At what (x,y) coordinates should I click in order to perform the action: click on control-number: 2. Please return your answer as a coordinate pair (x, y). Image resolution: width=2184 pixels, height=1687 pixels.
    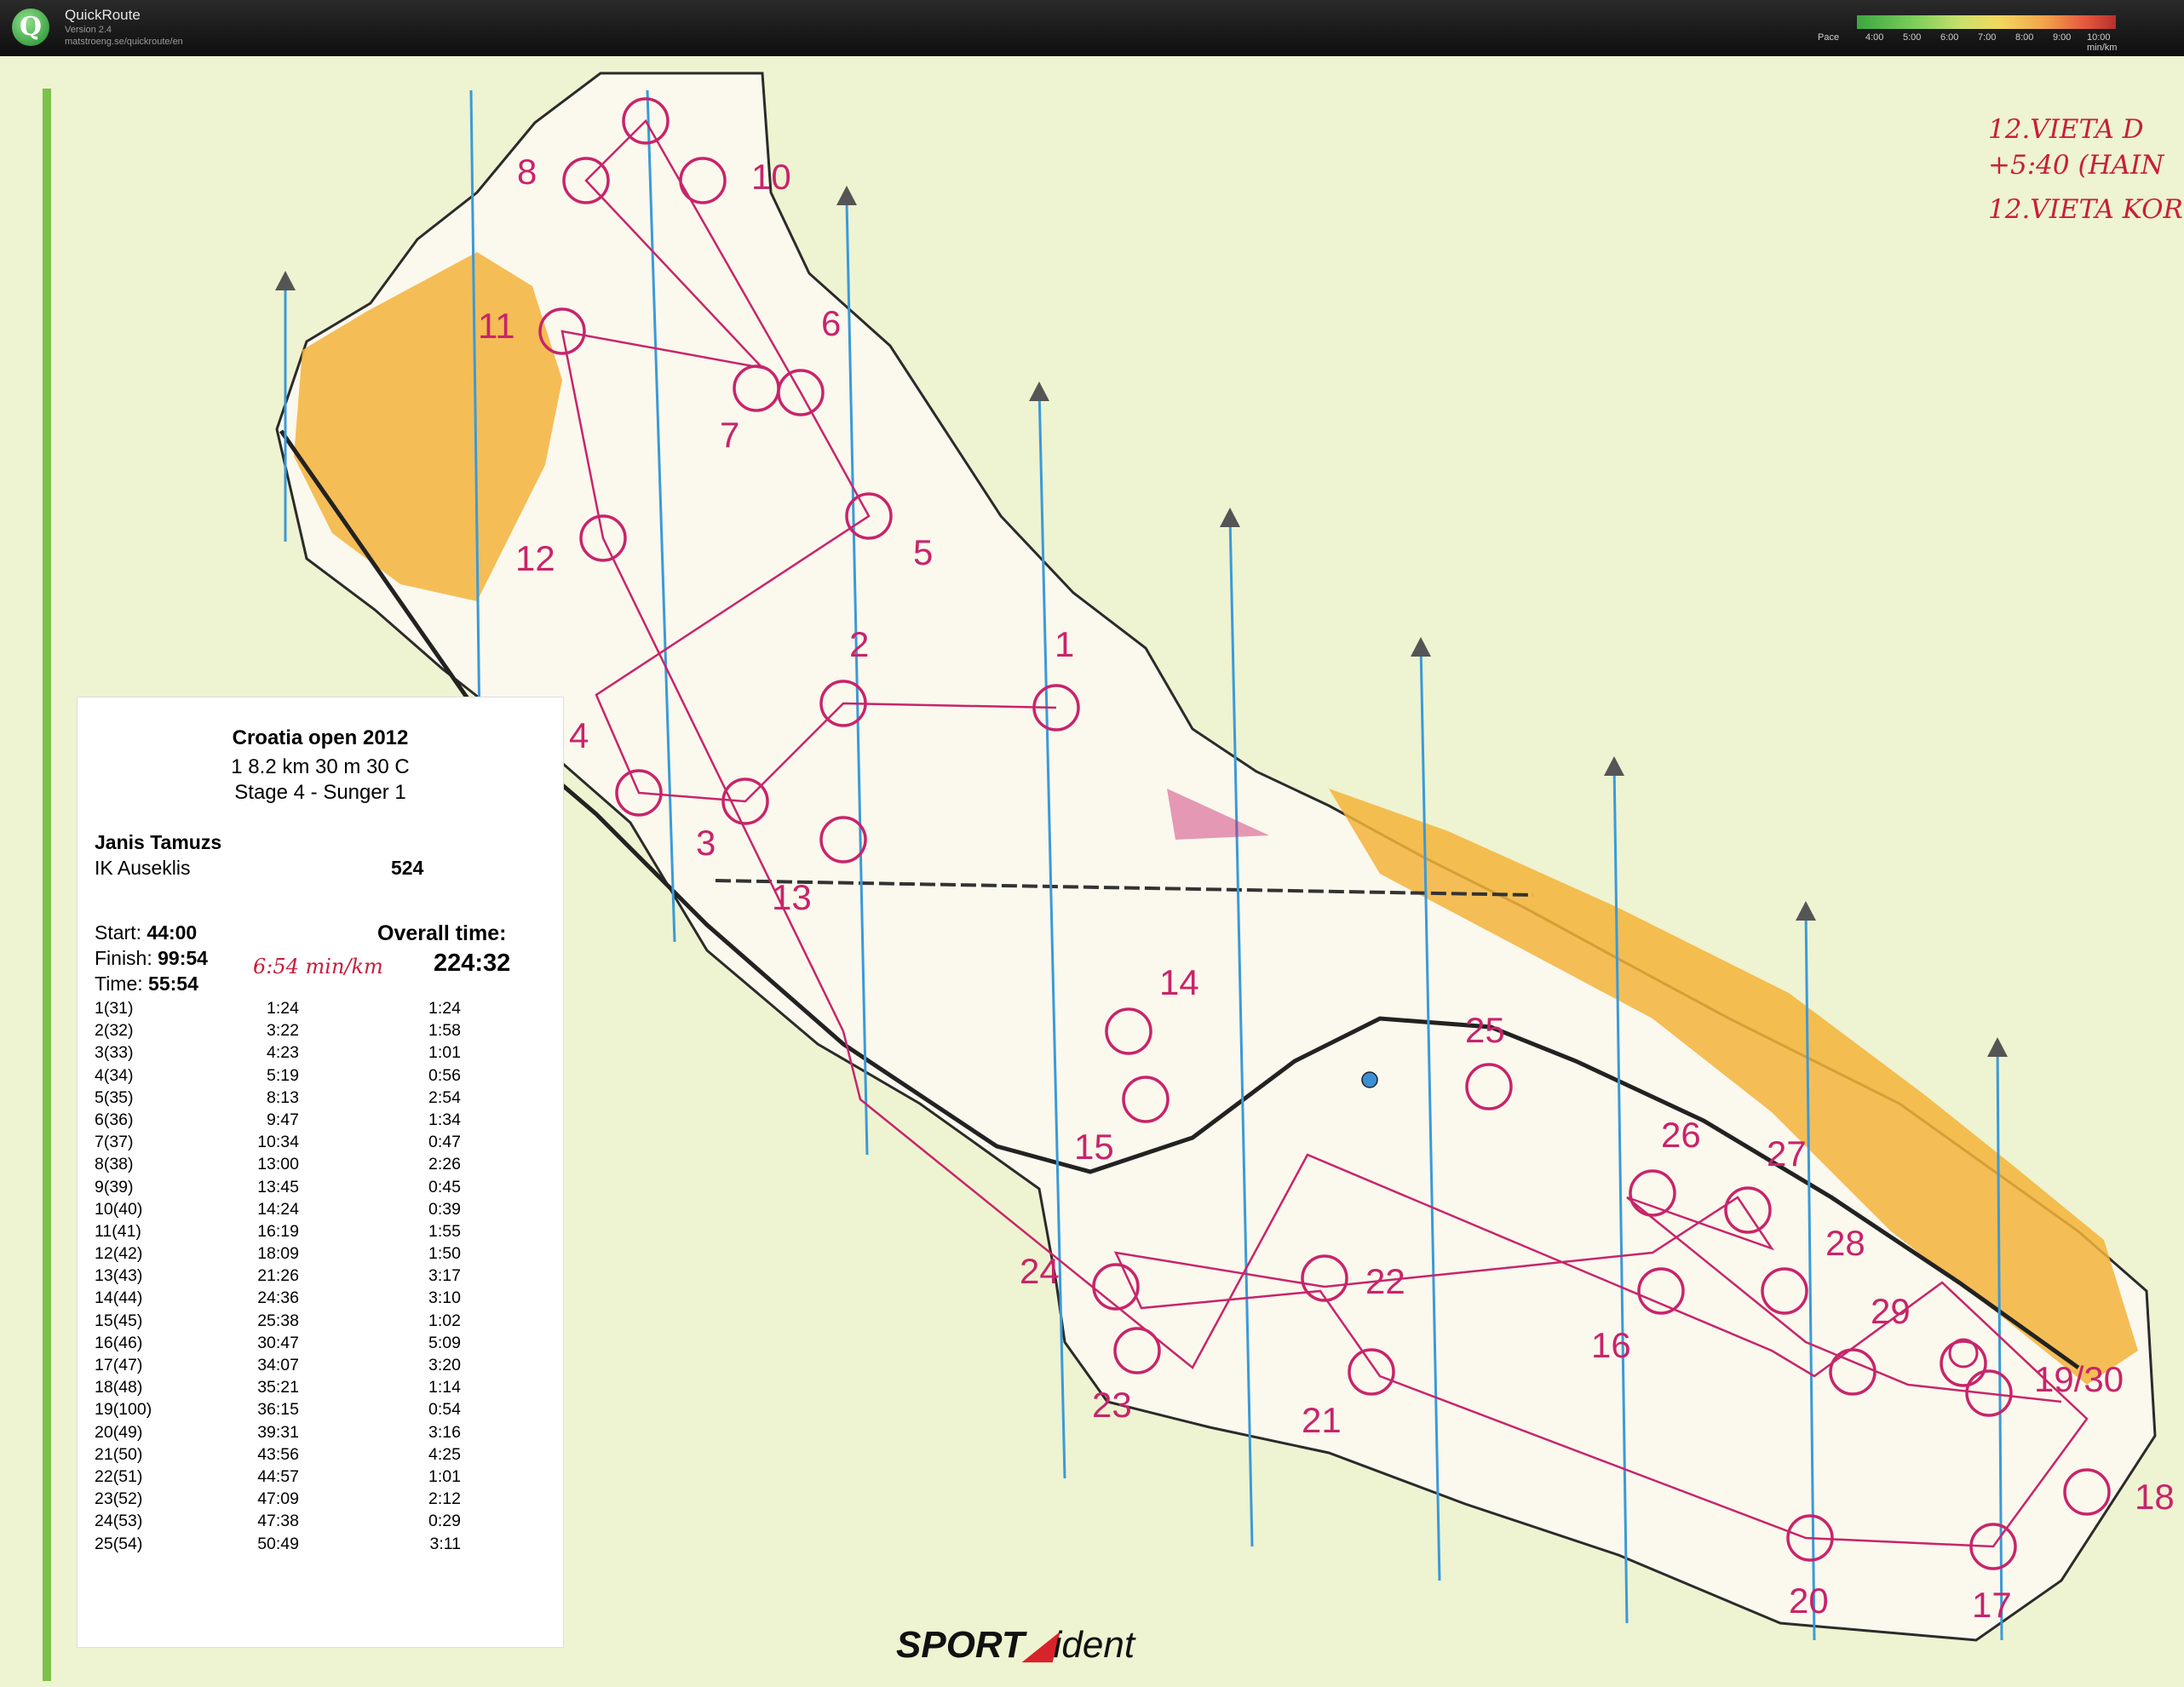
    Looking at the image, I should click on (859, 644).